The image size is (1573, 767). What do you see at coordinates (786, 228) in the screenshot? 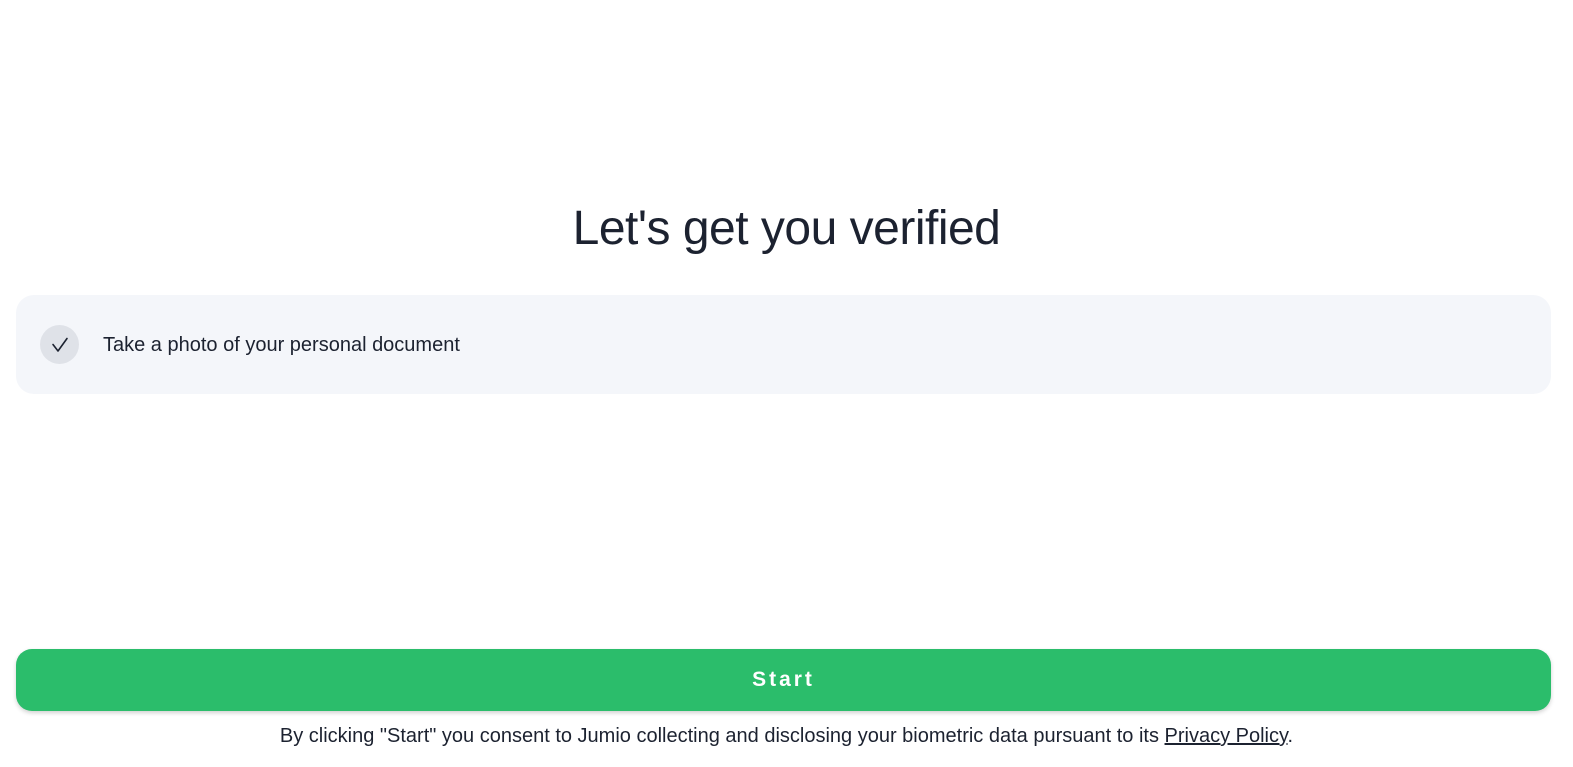
I see `page-title: Let's get you verified` at bounding box center [786, 228].